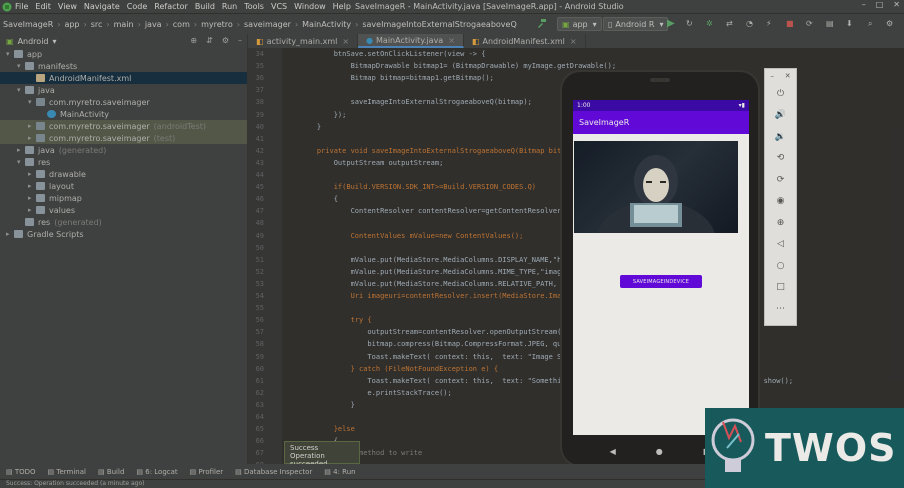  What do you see at coordinates (636, 24) in the screenshot?
I see `device-dropdown: ▯ Android R ▾` at bounding box center [636, 24].